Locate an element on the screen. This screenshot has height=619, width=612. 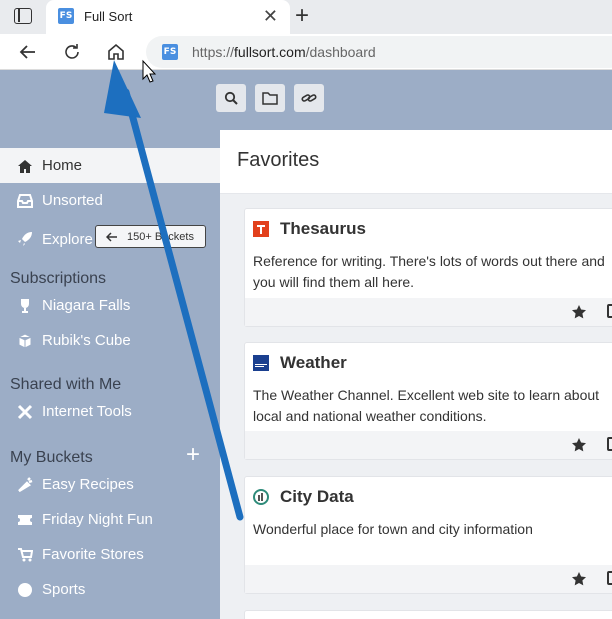
sidebar-item-label: Rubik's Cube is located at coordinates (86, 340).